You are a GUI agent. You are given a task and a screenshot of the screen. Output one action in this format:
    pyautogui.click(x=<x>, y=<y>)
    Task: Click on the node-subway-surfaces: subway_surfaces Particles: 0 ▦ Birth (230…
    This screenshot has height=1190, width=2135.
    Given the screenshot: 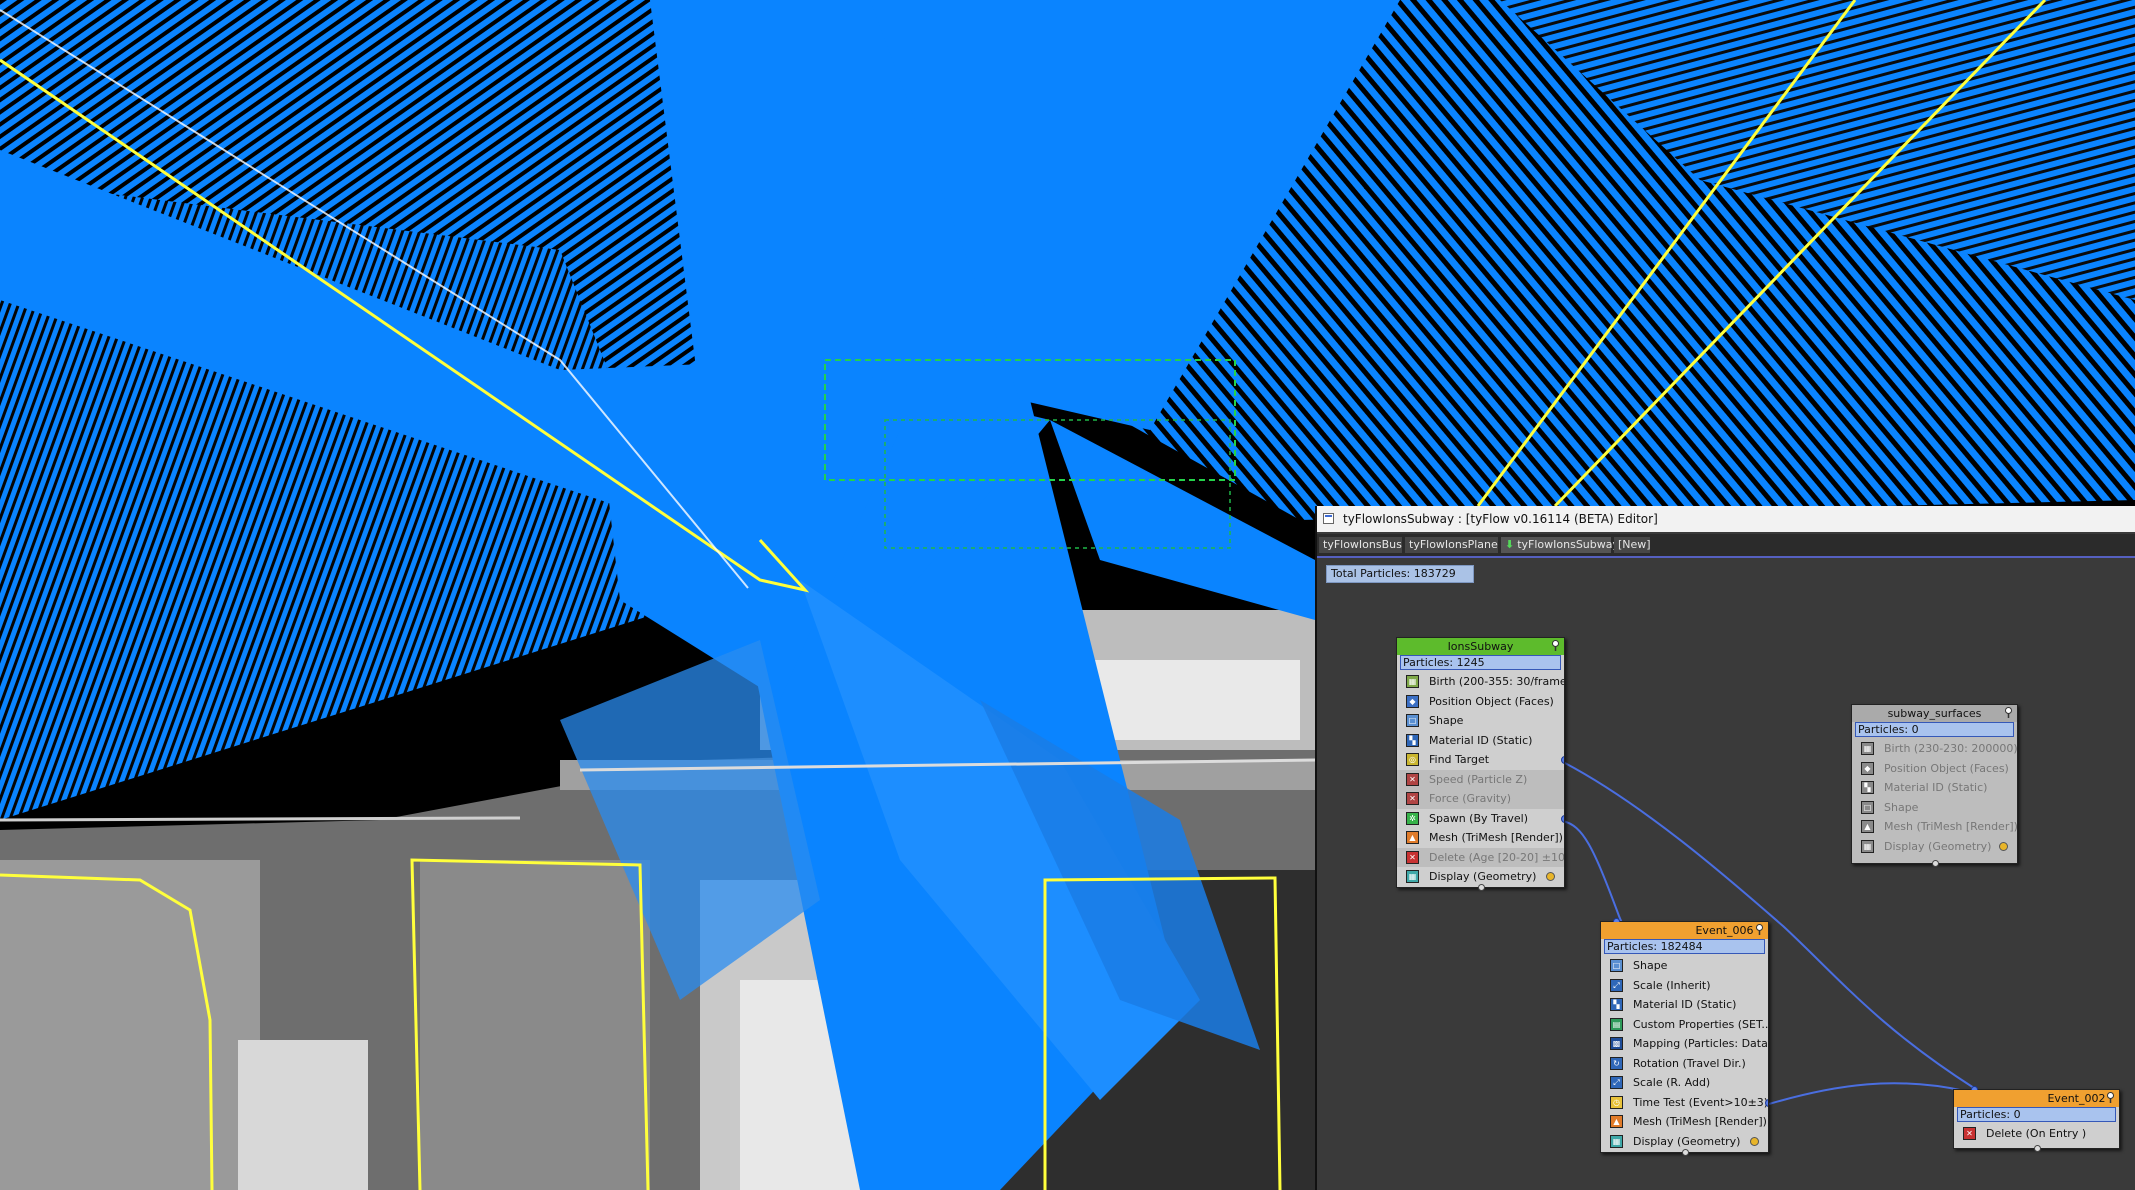 What is the action you would take?
    pyautogui.click(x=1934, y=785)
    